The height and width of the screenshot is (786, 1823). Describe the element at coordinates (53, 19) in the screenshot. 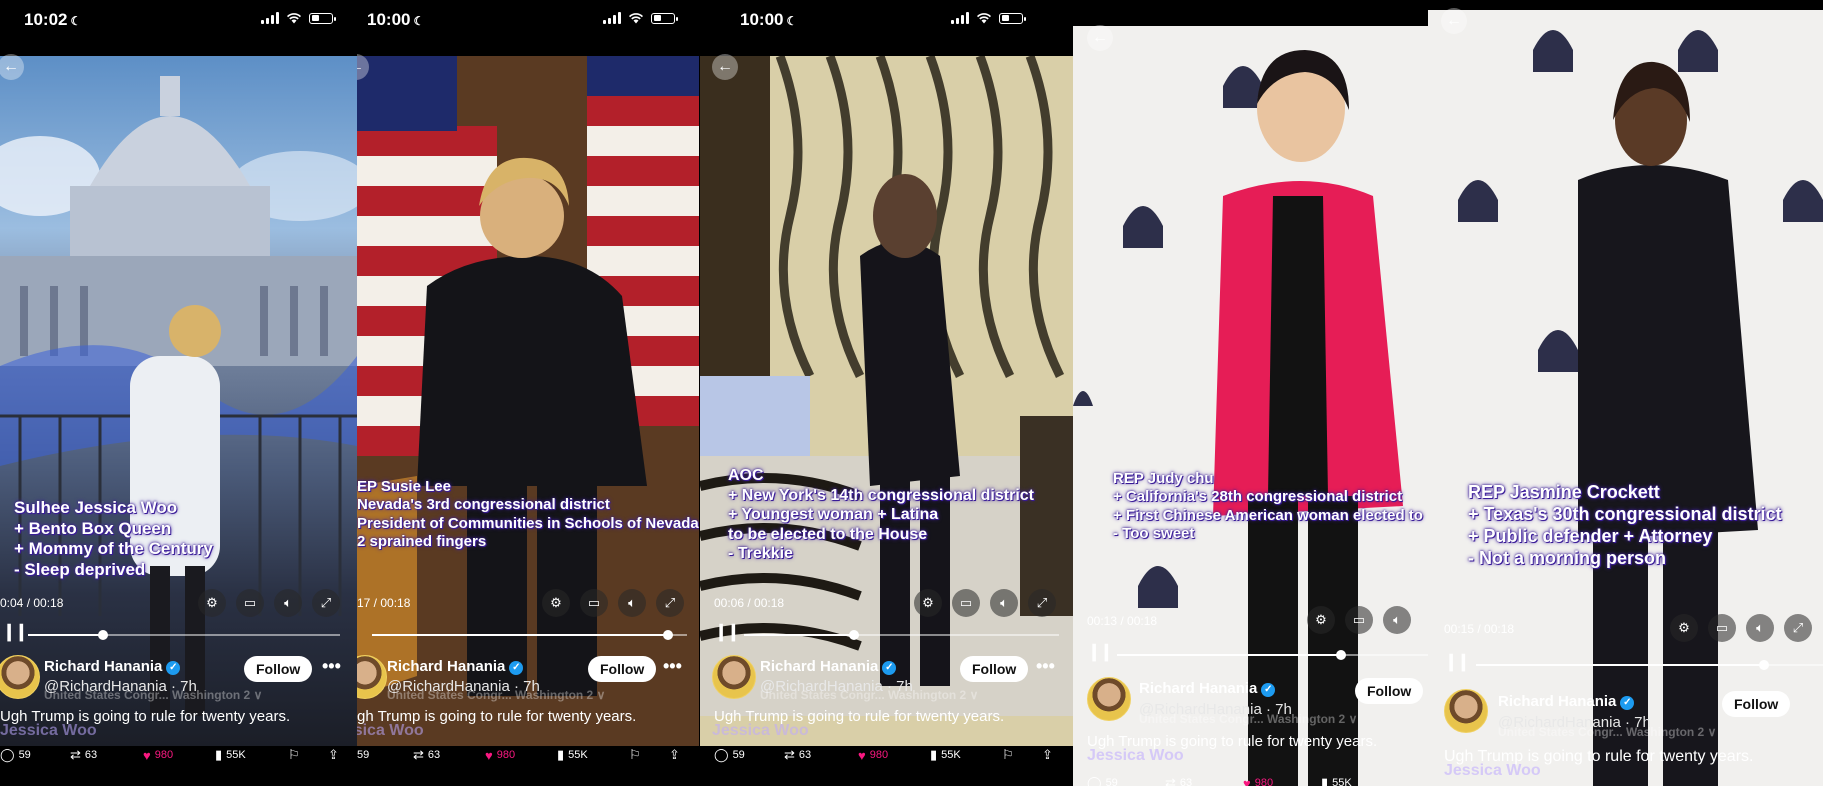

I see `status-time: 10:02 ☾` at that location.